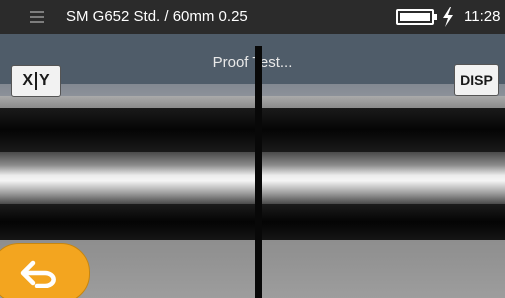 The height and width of the screenshot is (298, 505). I want to click on fiber-cladding-bottom, so click(252, 222).